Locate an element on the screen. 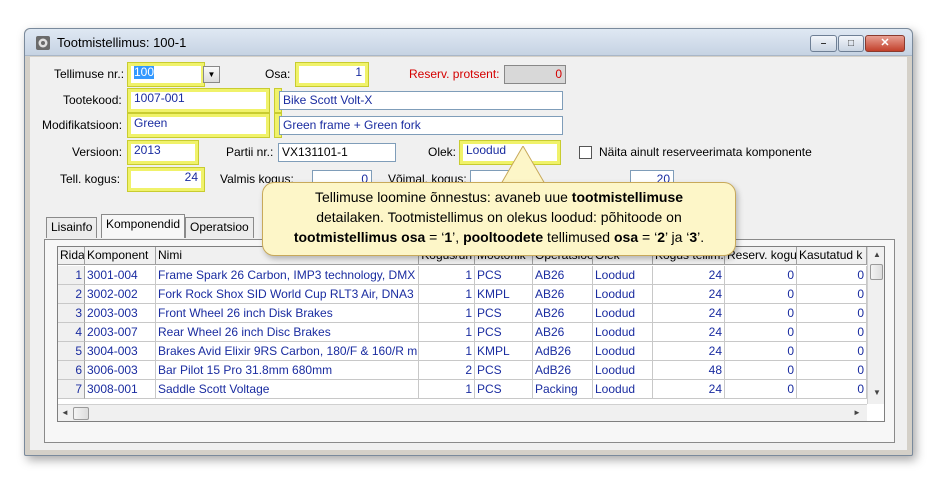 This screenshot has width=942, height=479. reserve-percent-field: 0 is located at coordinates (535, 74).